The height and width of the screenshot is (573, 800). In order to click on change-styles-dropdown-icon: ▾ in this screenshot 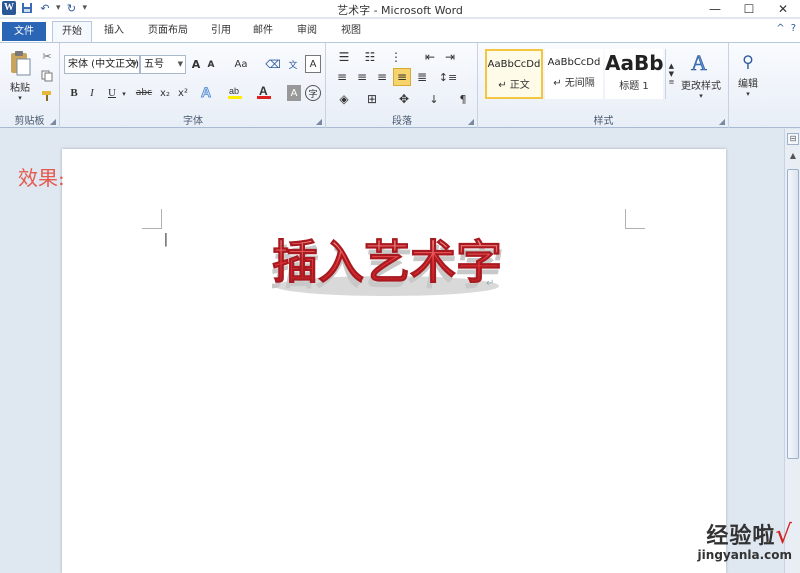, I will do `click(701, 96)`.